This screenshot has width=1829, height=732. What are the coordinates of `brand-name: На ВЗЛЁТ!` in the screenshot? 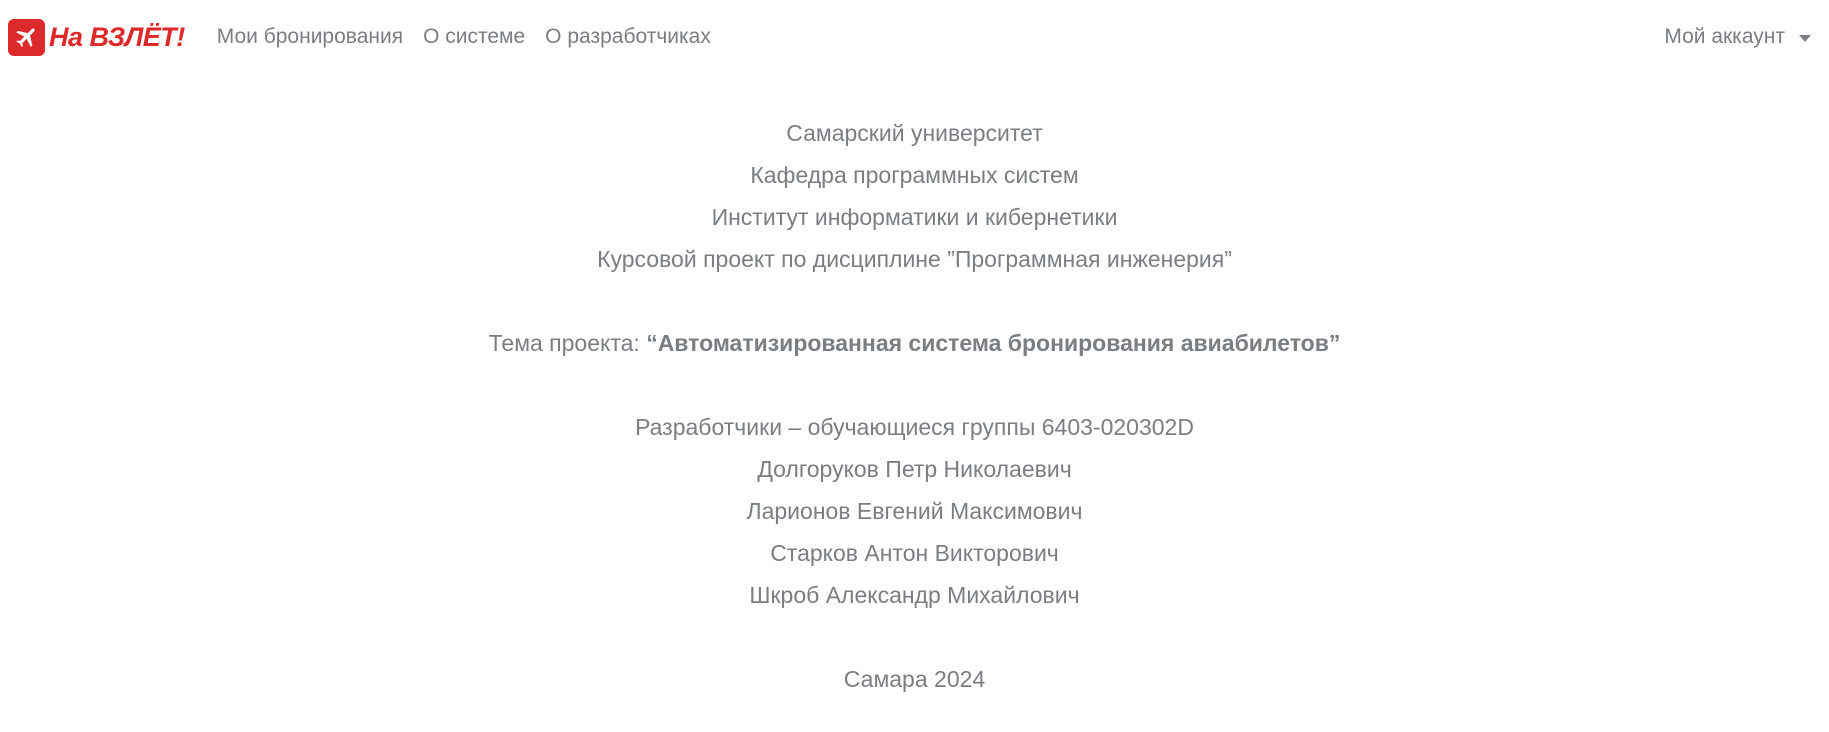 It's located at (117, 36).